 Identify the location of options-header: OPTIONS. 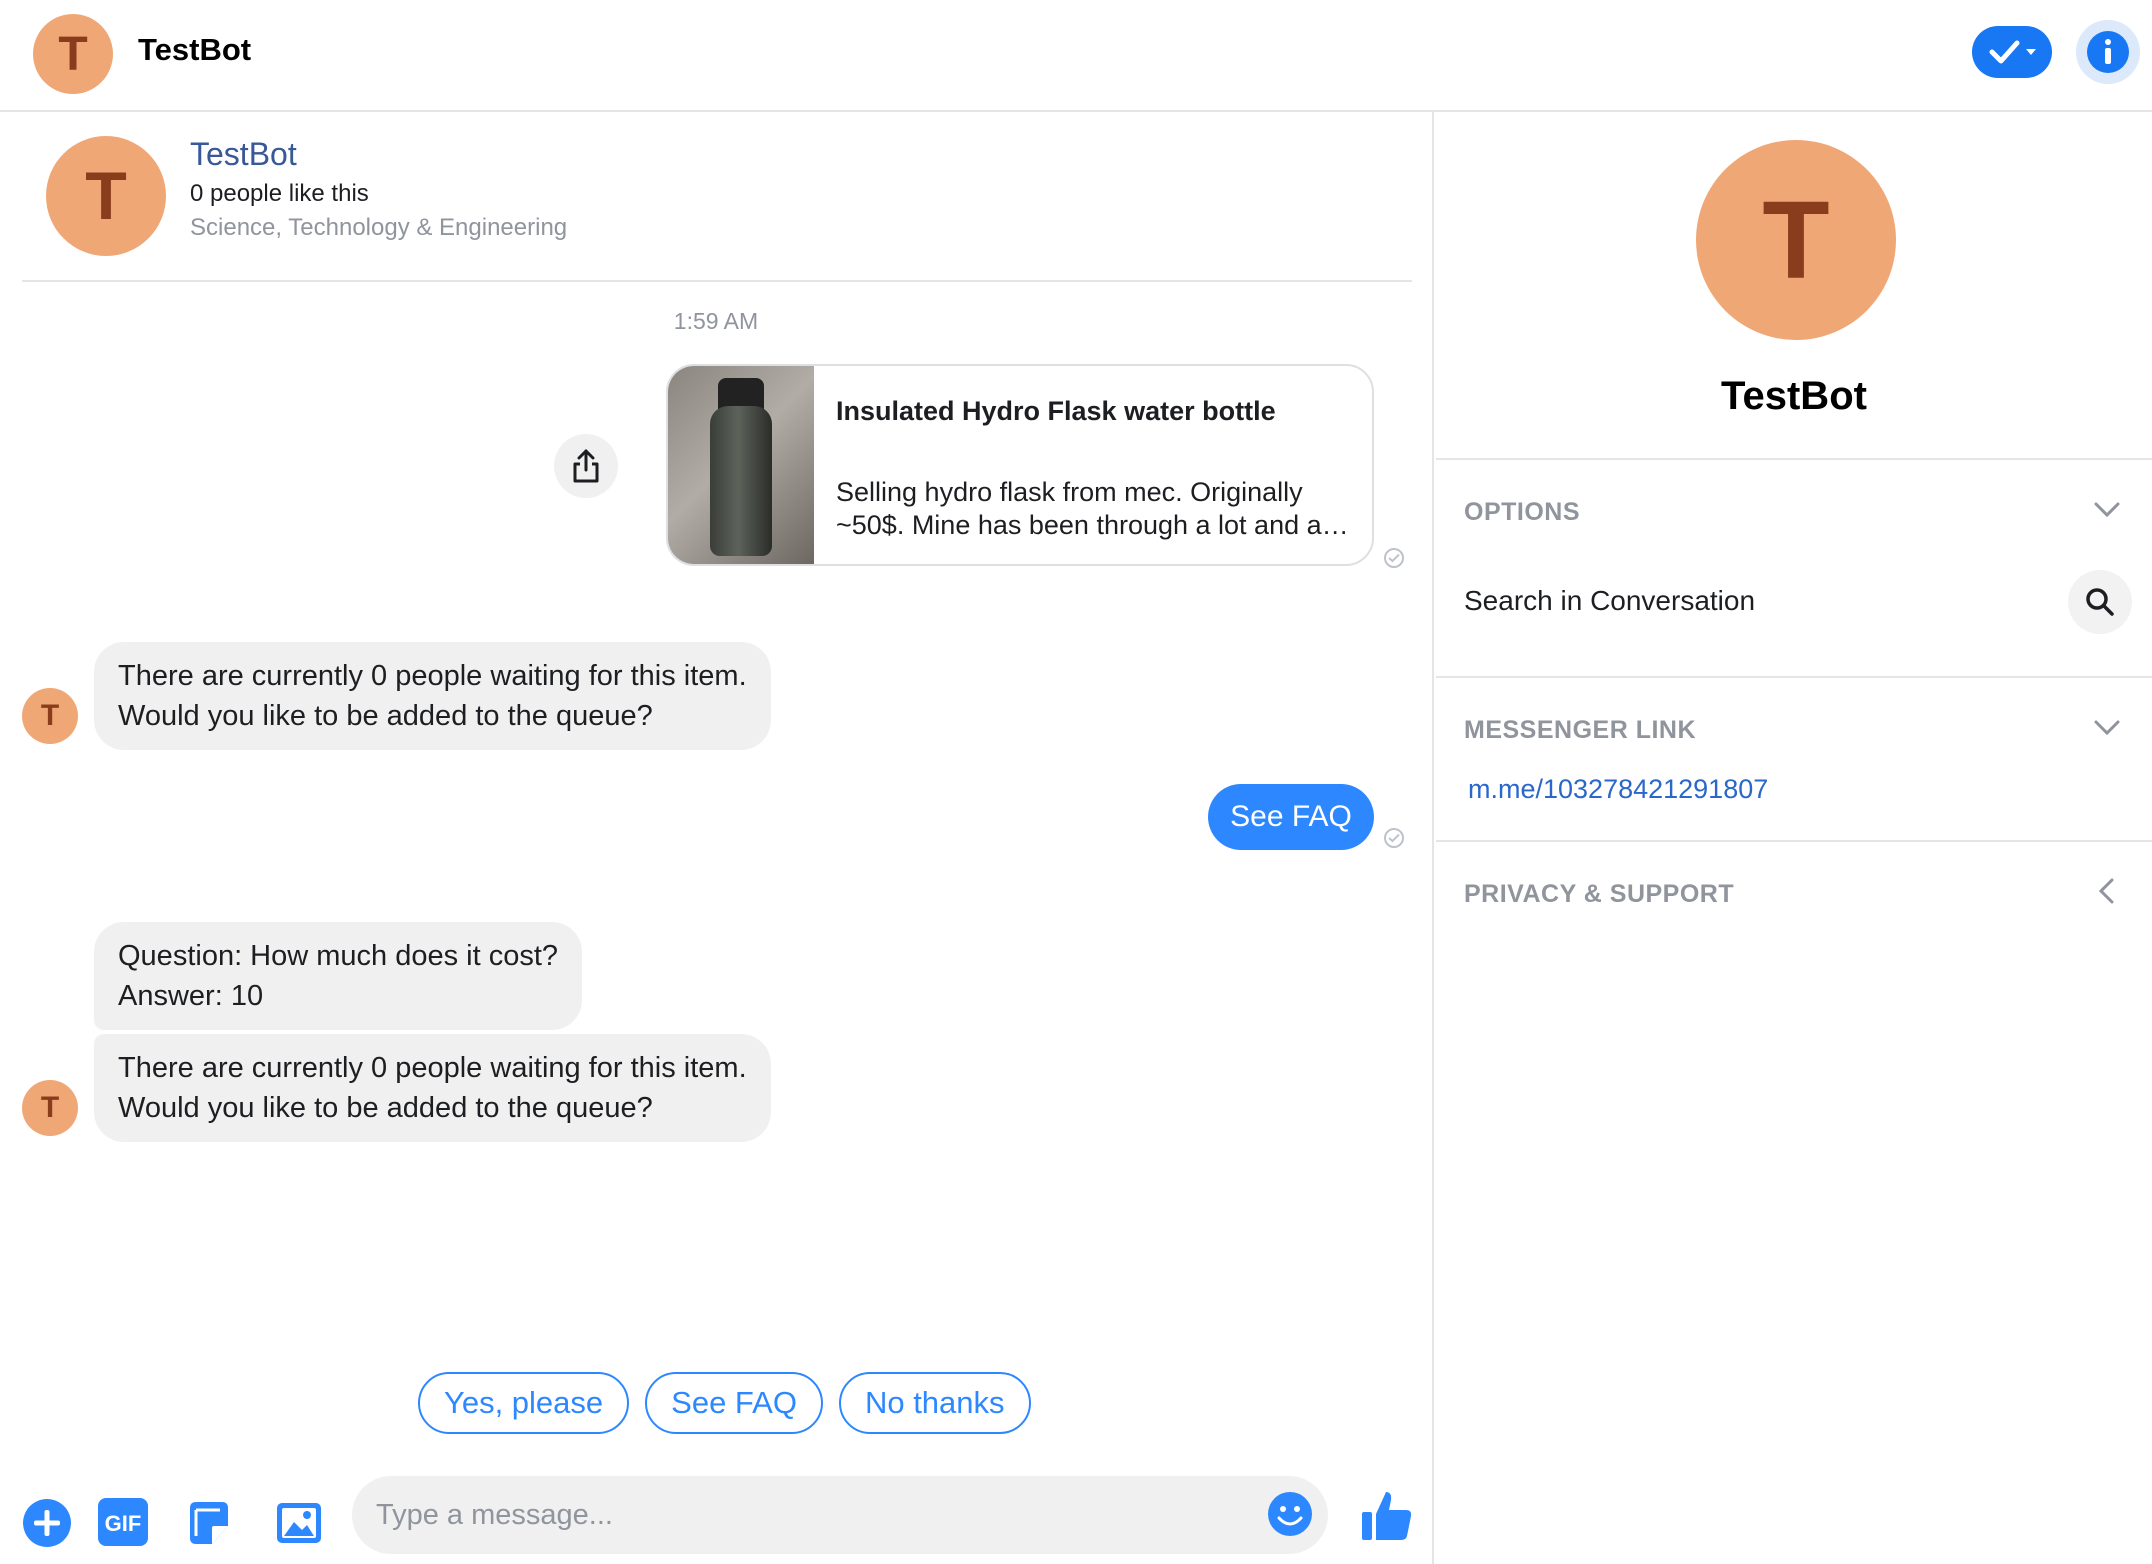
(1522, 512).